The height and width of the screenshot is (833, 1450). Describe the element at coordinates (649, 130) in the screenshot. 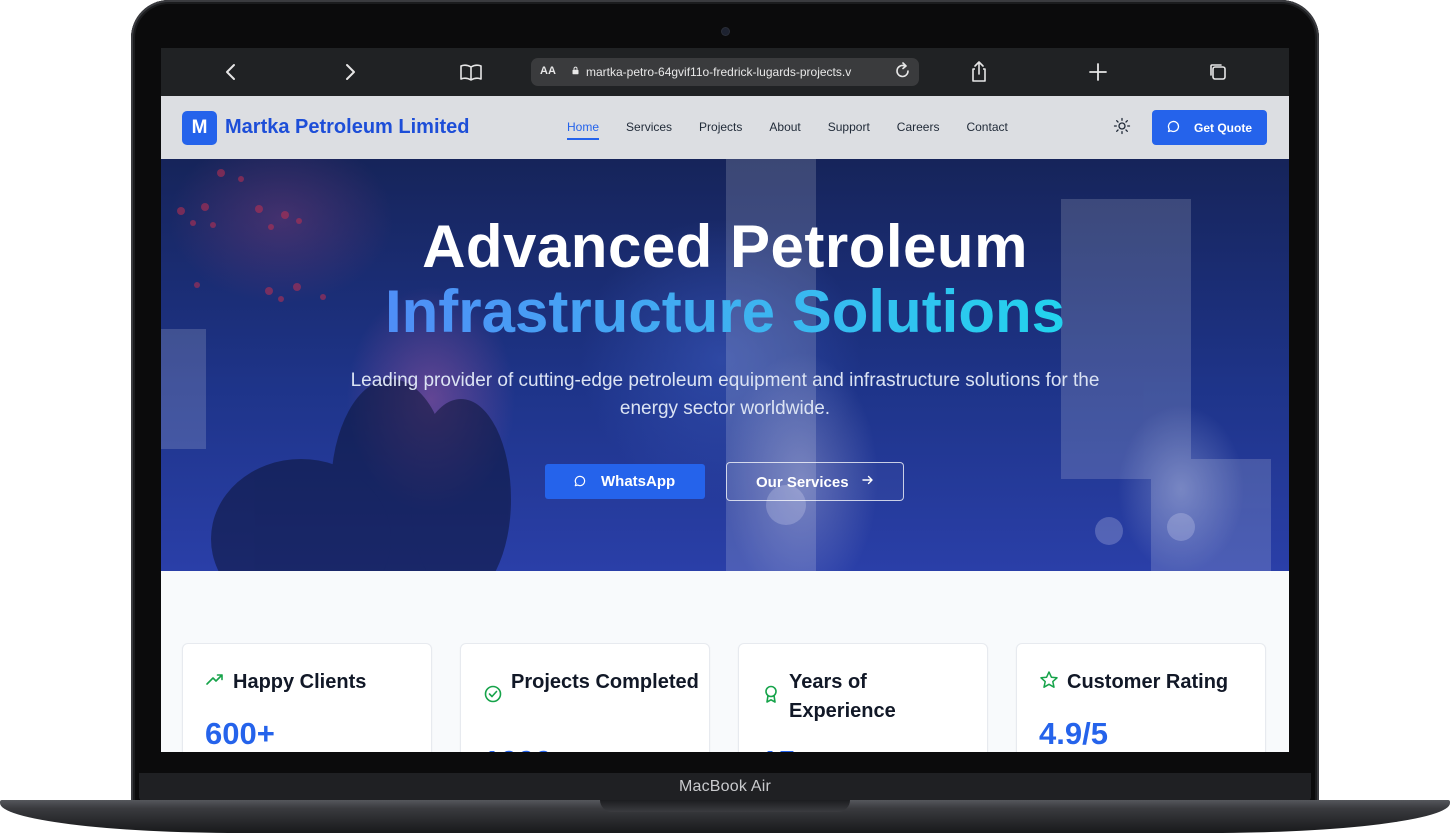

I see `nav-services: Services` at that location.